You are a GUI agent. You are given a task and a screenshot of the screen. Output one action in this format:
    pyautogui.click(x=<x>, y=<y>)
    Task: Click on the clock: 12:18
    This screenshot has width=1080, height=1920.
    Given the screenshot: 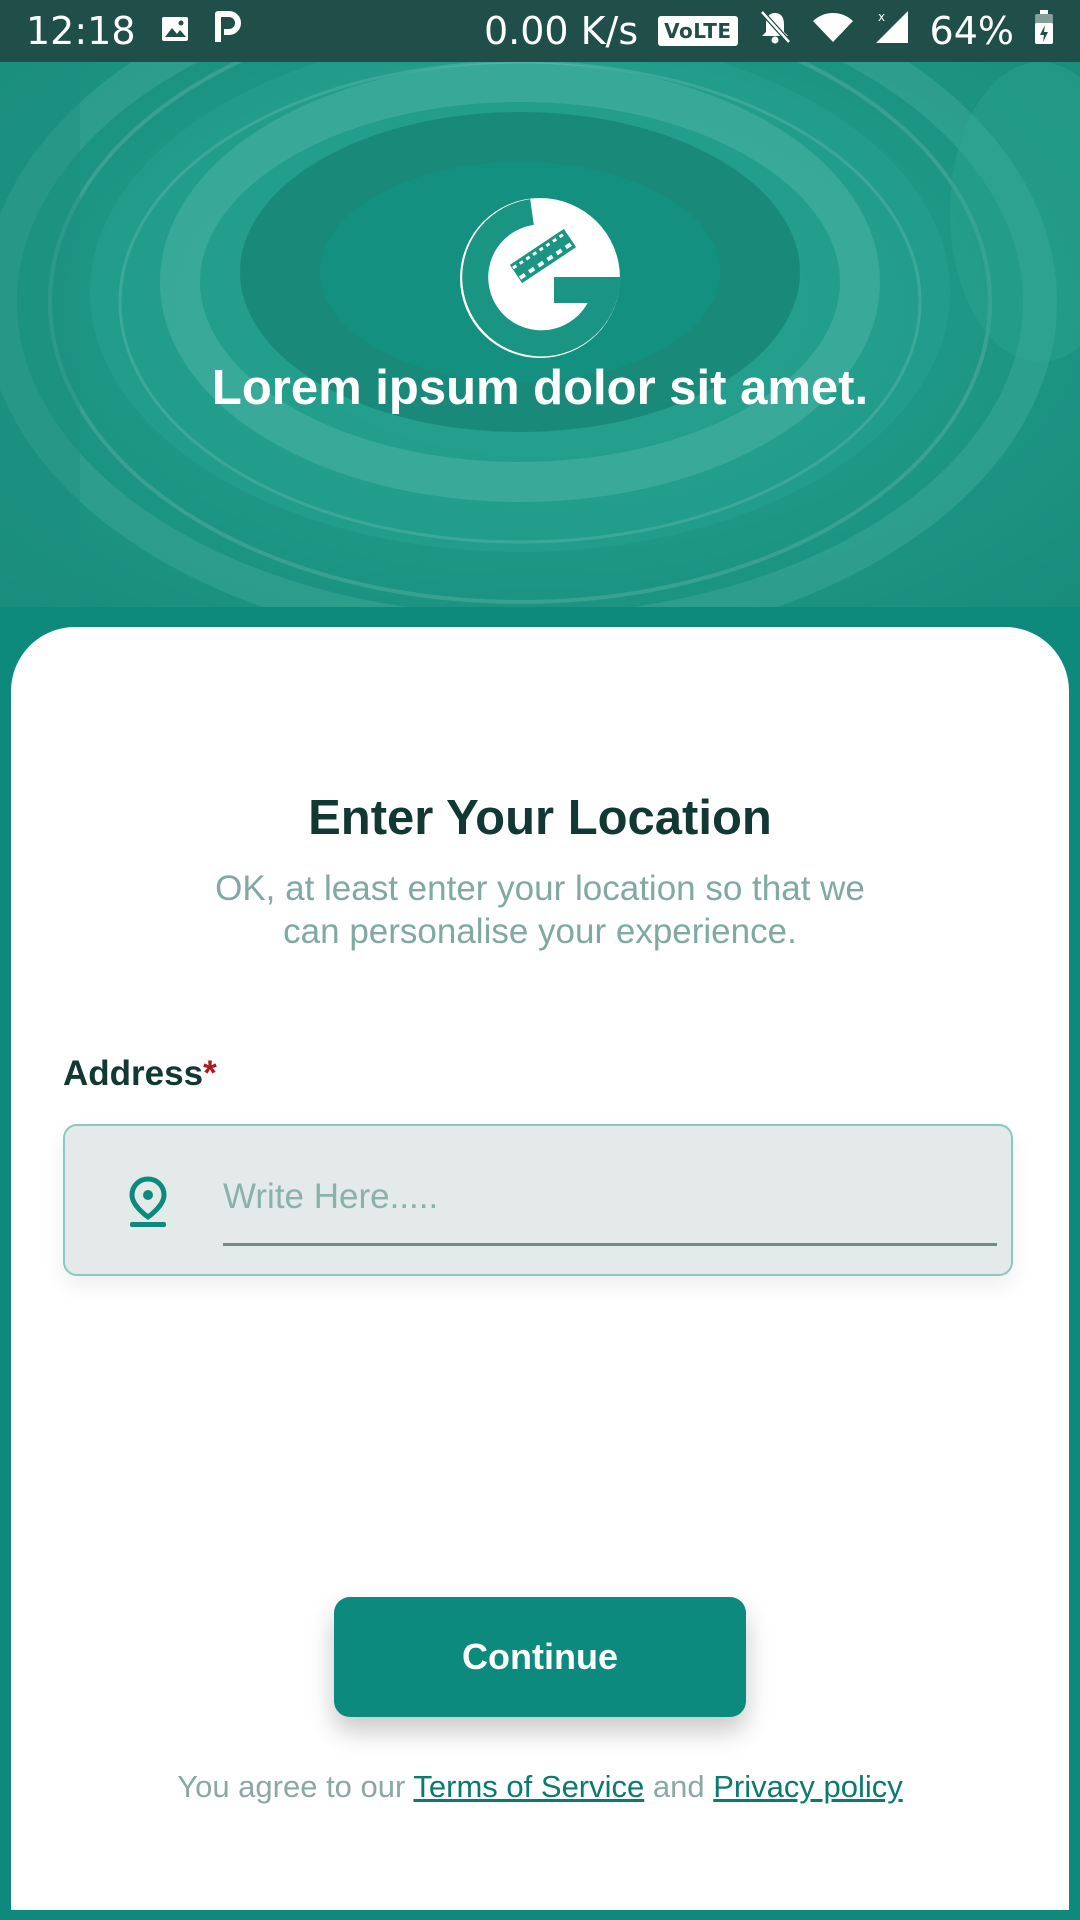 What is the action you would take?
    pyautogui.click(x=81, y=31)
    